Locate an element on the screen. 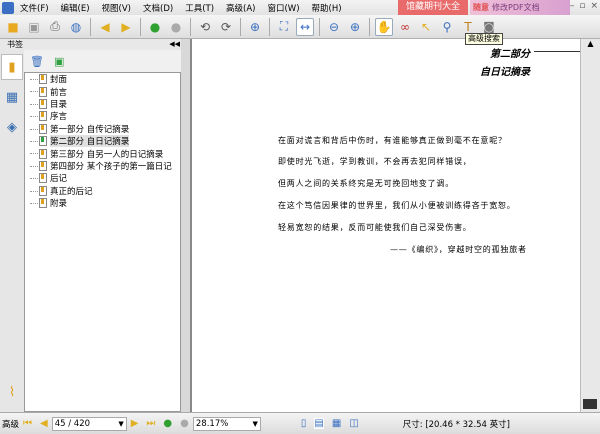  scroll-thumb is located at coordinates (590, 404).